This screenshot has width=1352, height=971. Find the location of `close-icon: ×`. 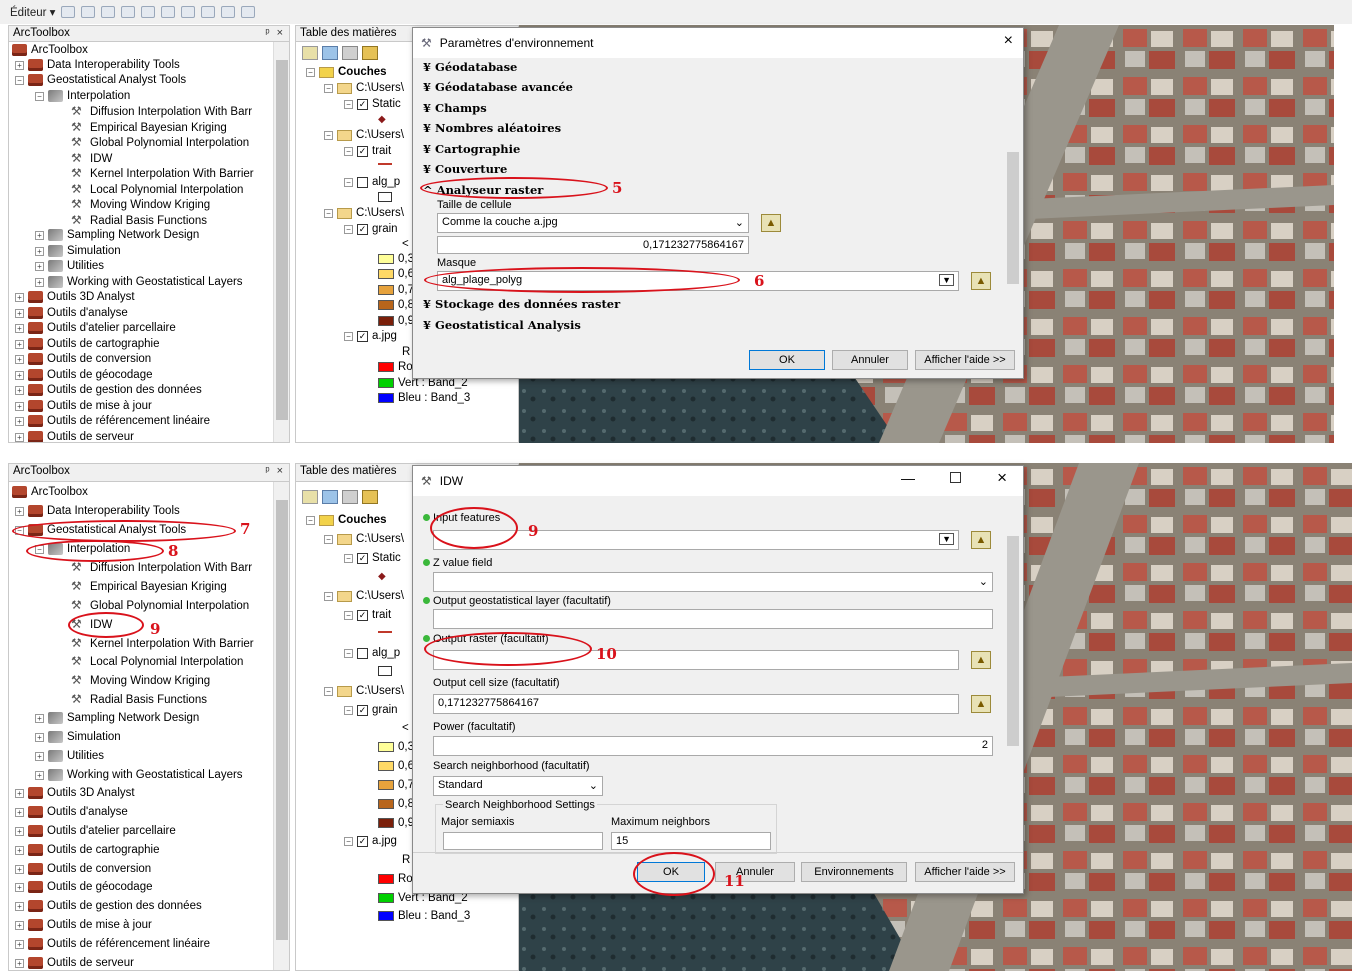

close-icon: × is located at coordinates (1002, 478).